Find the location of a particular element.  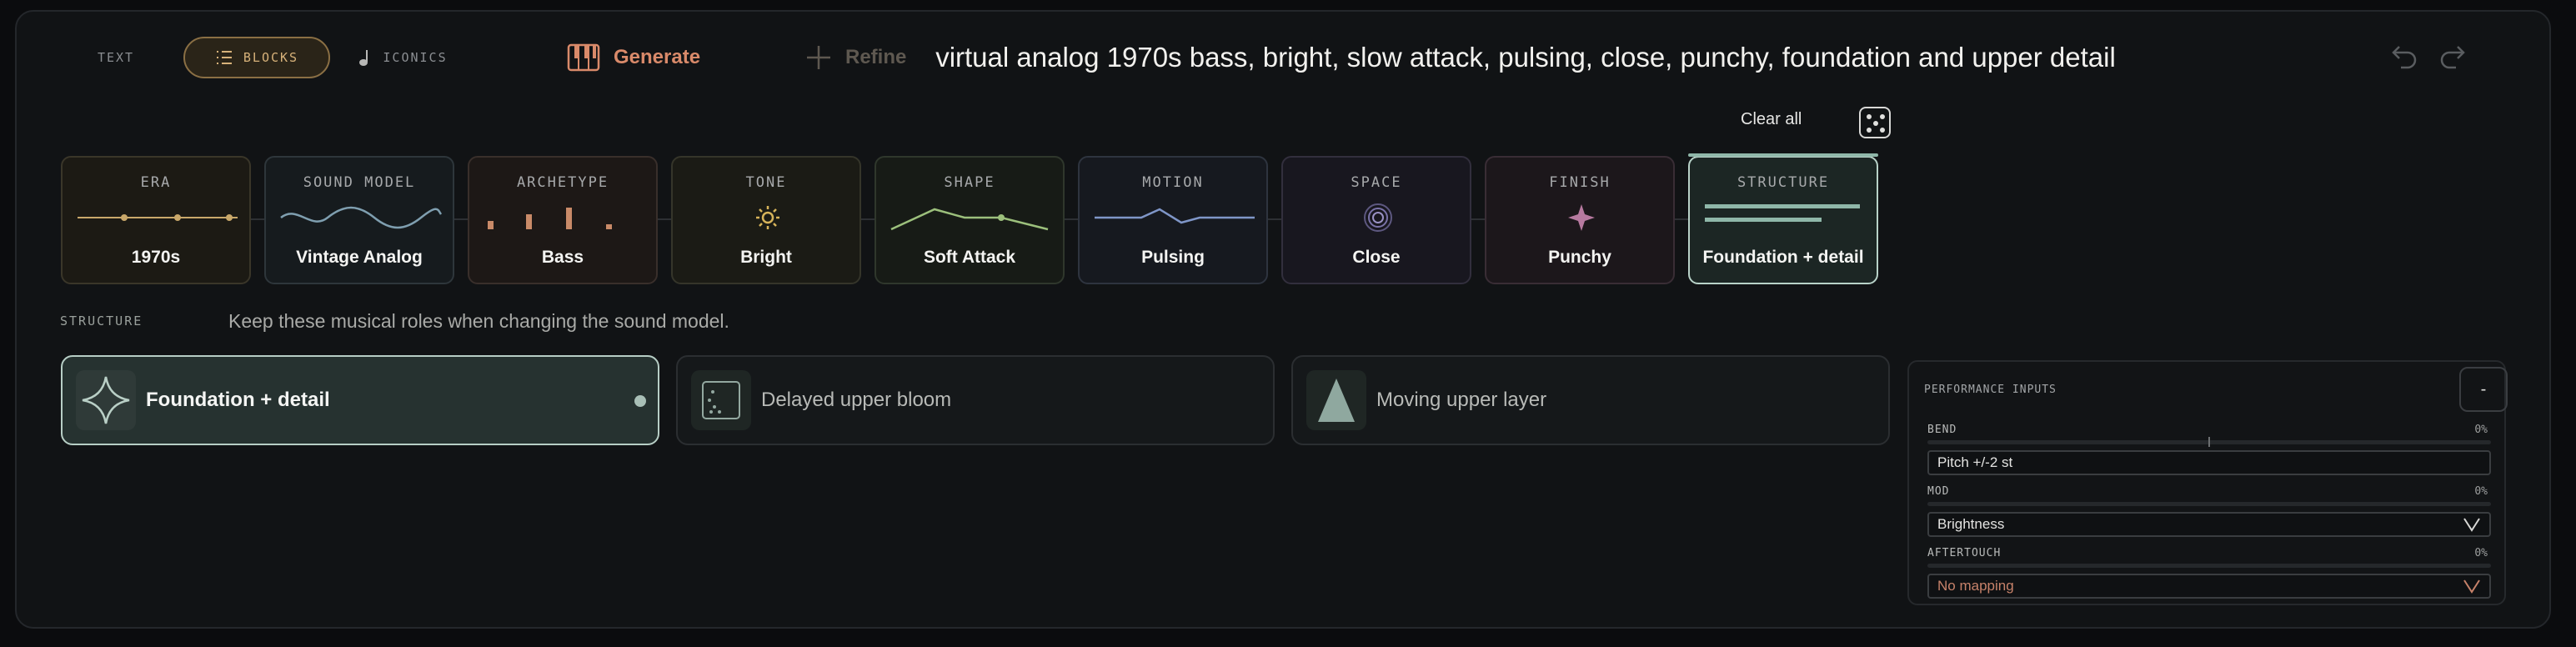

block-value: 1970s is located at coordinates (156, 257).